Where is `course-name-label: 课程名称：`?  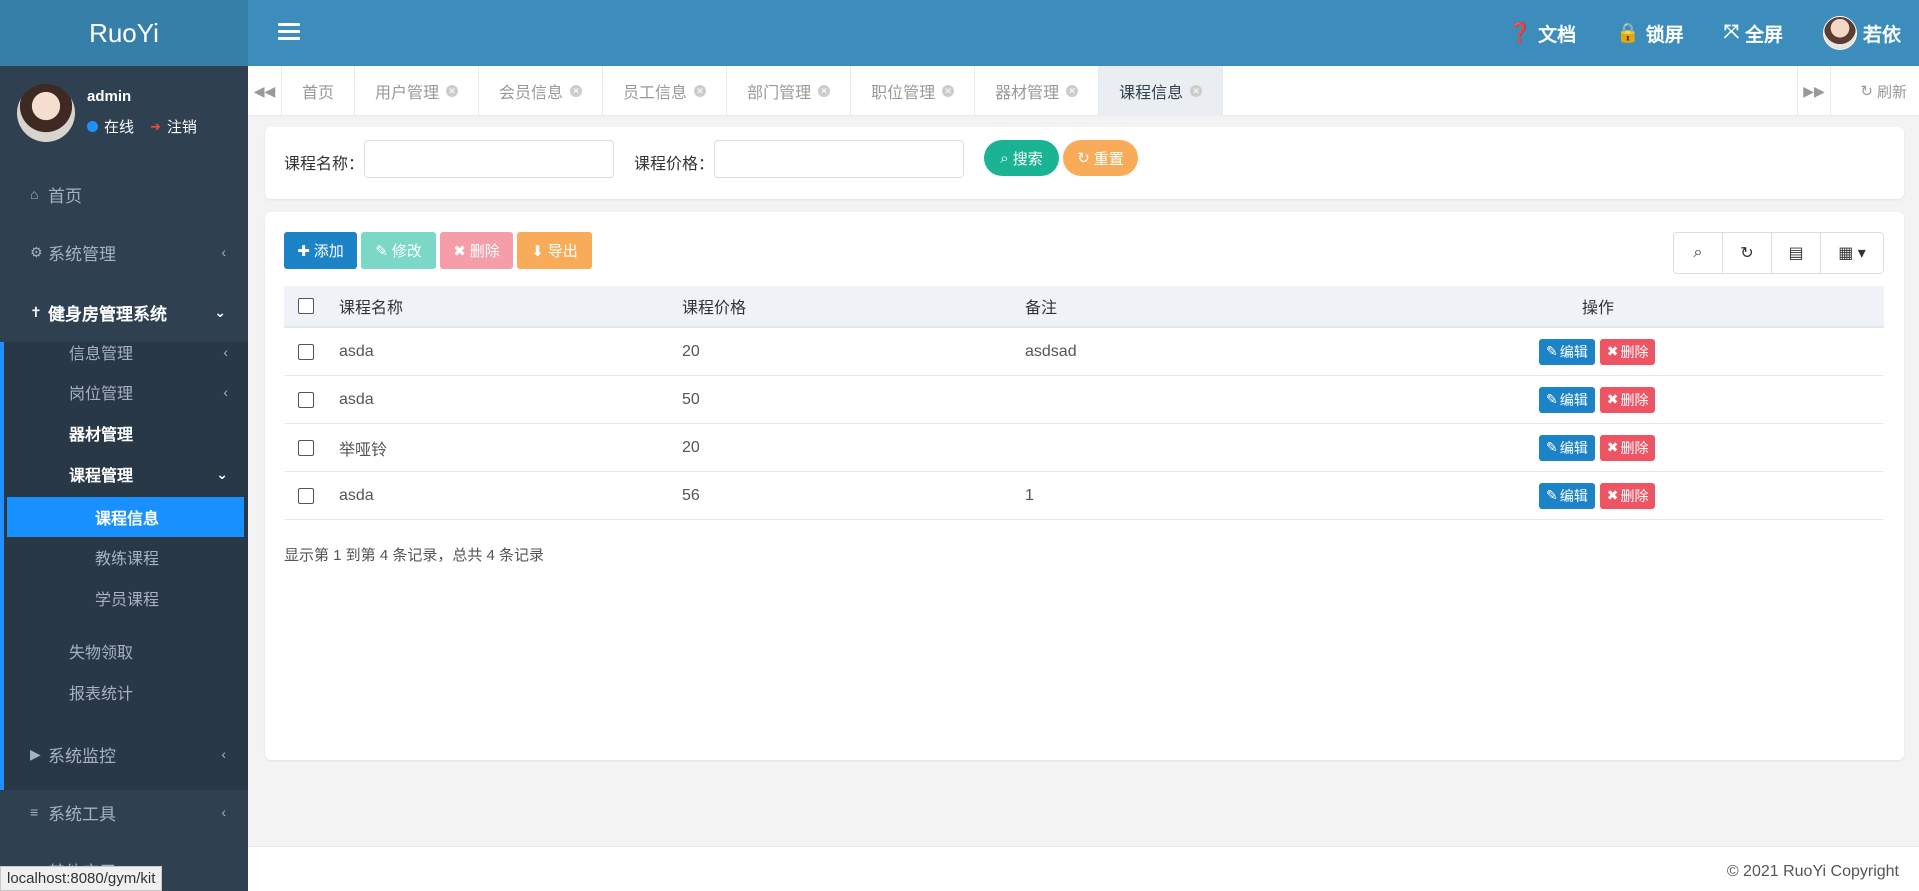 course-name-label: 课程名称： is located at coordinates (324, 164).